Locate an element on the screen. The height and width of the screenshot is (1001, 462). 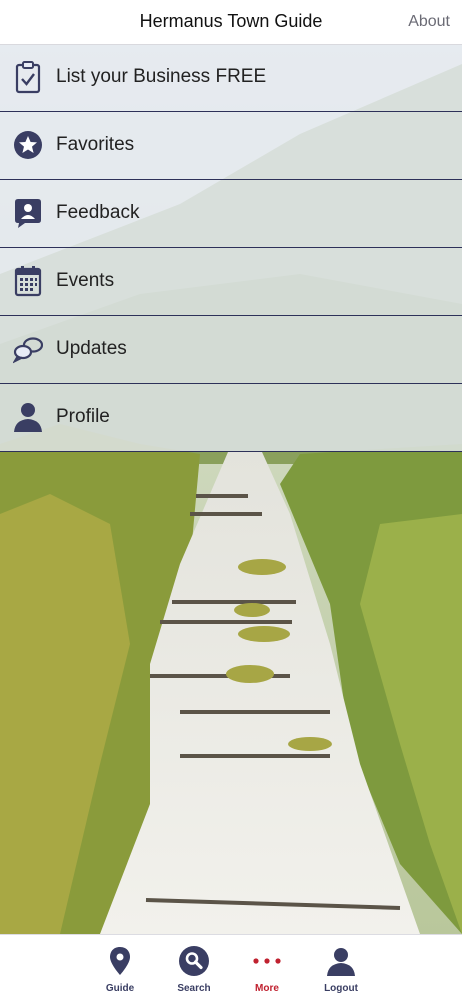
tab-guide: Guide is located at coordinates (120, 968).